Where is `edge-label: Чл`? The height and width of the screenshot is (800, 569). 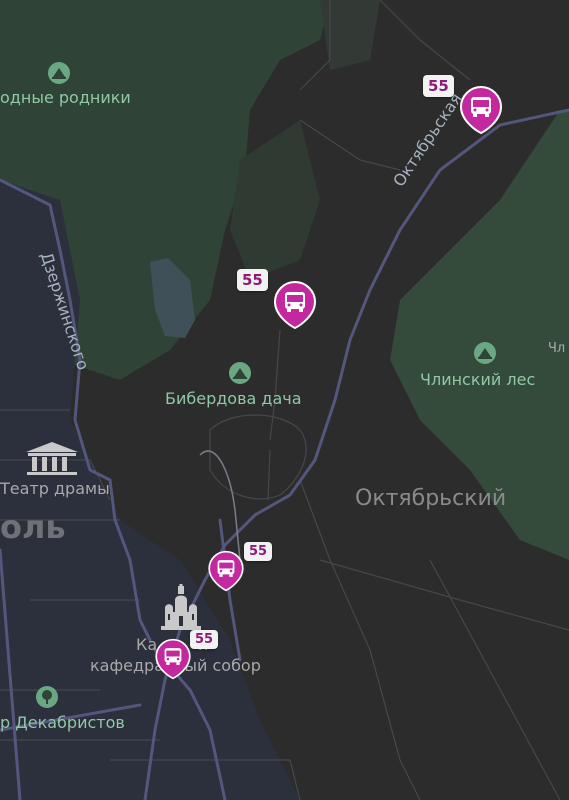 edge-label: Чл is located at coordinates (557, 348).